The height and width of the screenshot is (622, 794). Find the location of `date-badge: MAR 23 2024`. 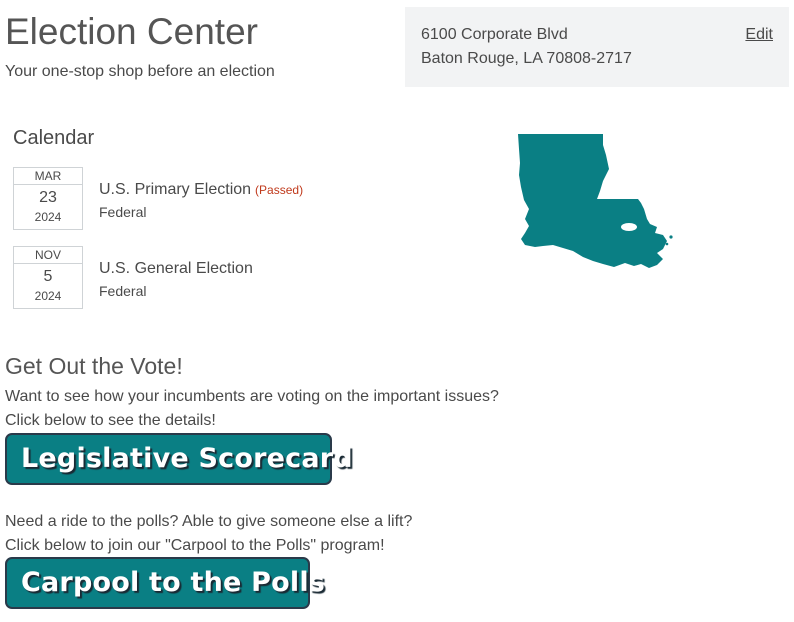

date-badge: MAR 23 2024 is located at coordinates (48, 198).